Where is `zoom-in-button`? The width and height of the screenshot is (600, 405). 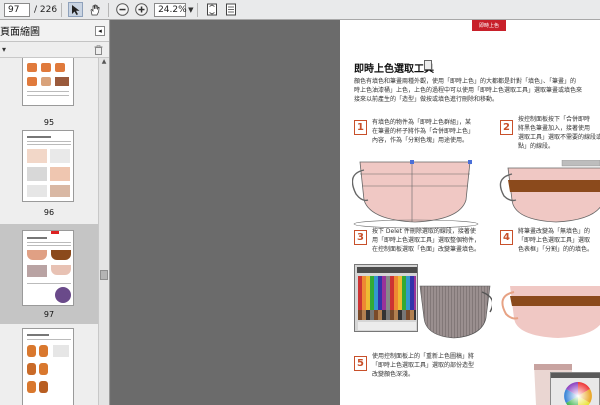
zoom-in-button is located at coordinates (141, 9).